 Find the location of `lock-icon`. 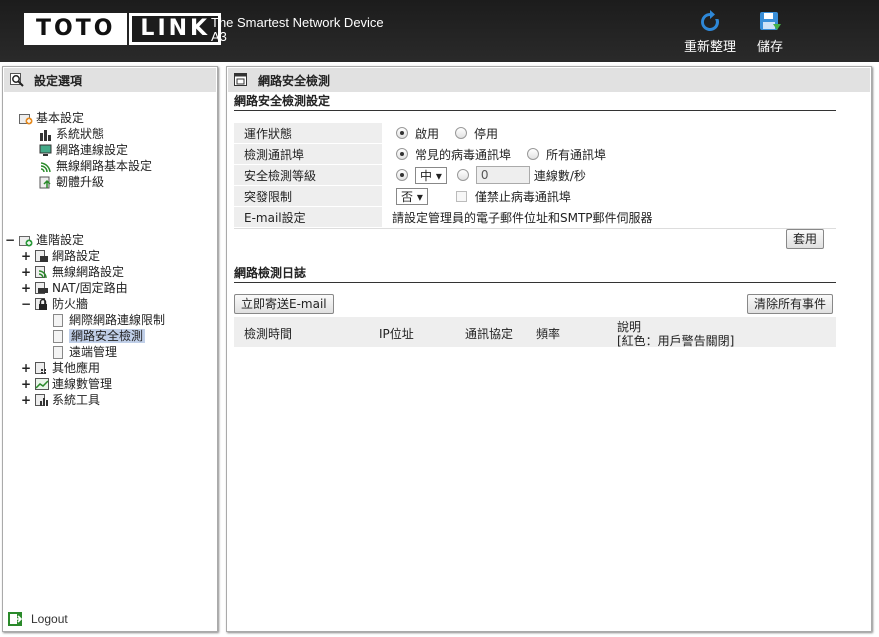

lock-icon is located at coordinates (42, 304).